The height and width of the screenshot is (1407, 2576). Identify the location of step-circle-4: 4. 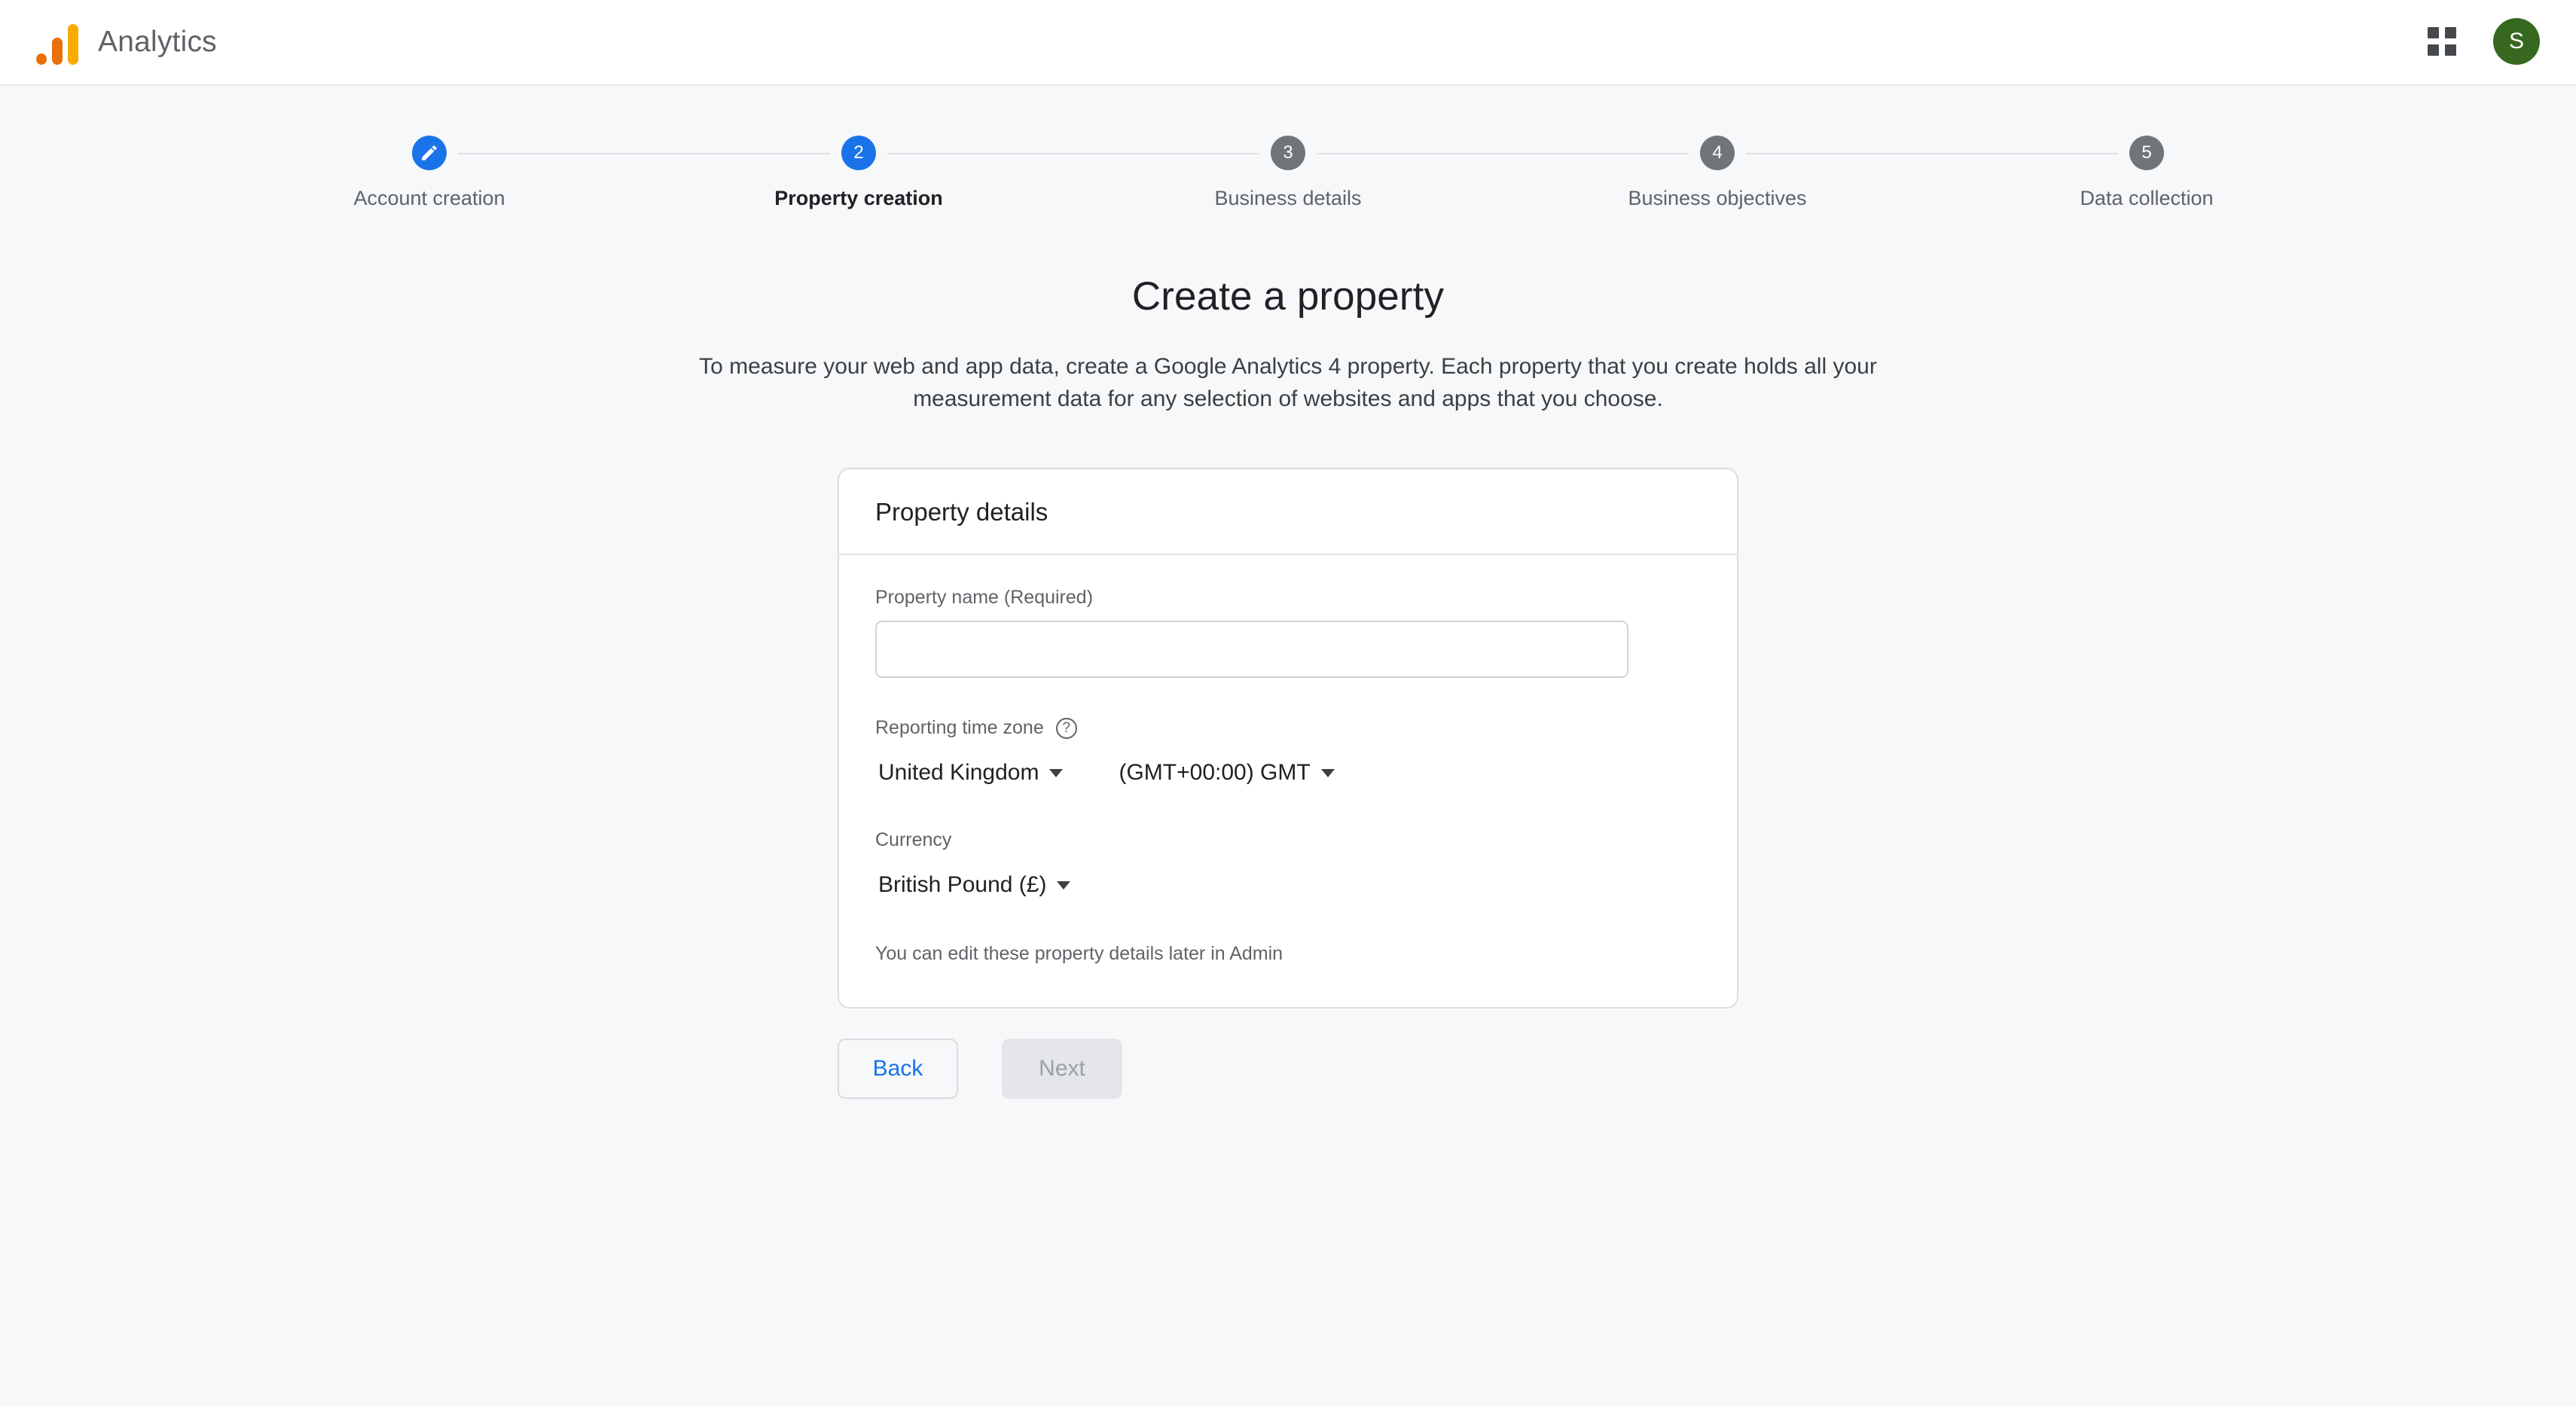
(1718, 153).